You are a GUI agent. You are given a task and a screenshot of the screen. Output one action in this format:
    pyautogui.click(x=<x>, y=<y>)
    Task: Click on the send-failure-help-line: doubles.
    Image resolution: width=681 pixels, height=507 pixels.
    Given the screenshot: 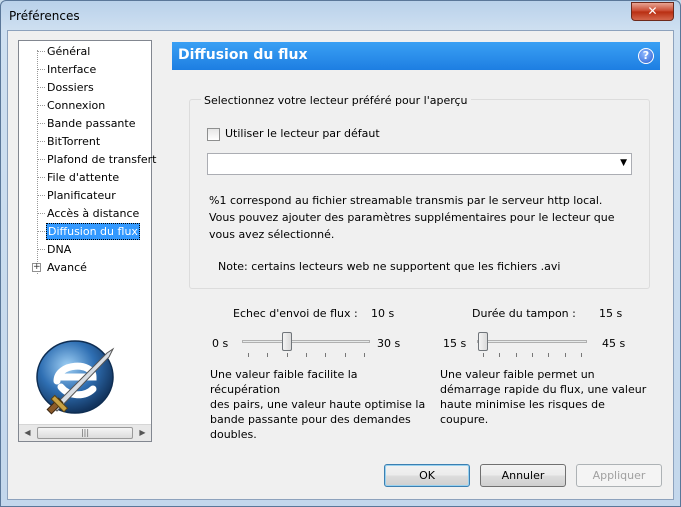 What is the action you would take?
    pyautogui.click(x=233, y=434)
    